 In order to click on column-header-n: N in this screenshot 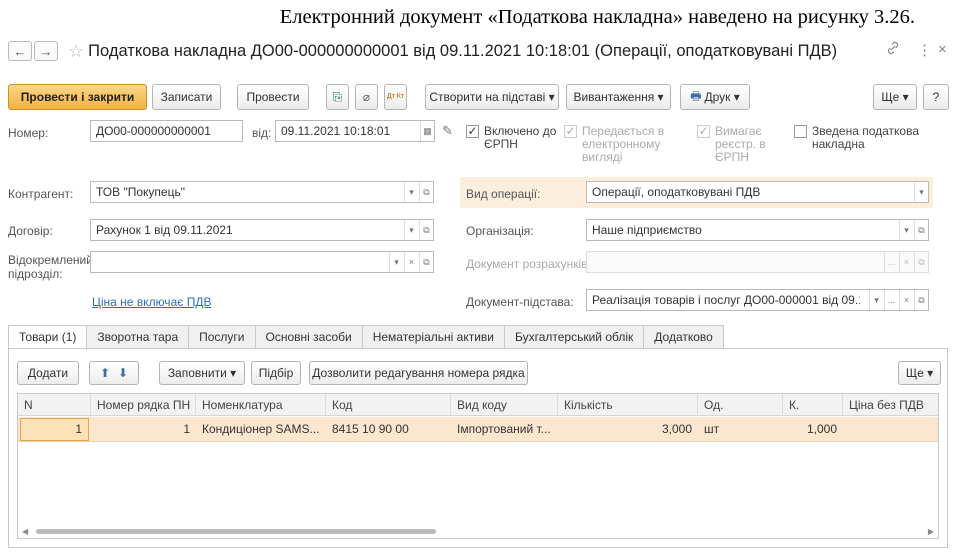, I will do `click(54, 405)`.